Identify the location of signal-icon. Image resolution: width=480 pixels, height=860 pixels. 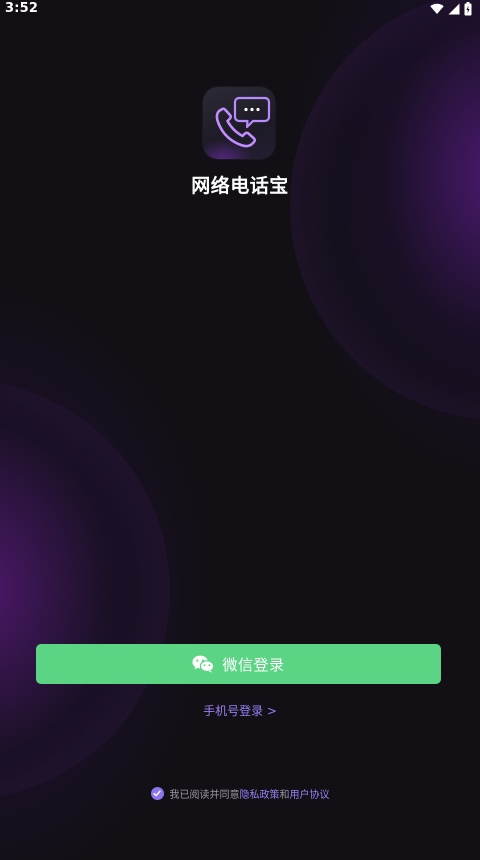
(454, 9).